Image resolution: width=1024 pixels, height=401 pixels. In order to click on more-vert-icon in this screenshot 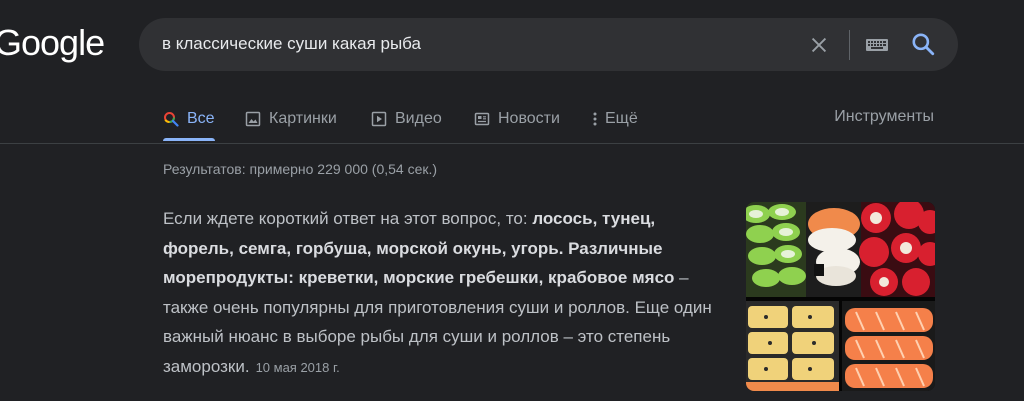, I will do `click(595, 119)`.